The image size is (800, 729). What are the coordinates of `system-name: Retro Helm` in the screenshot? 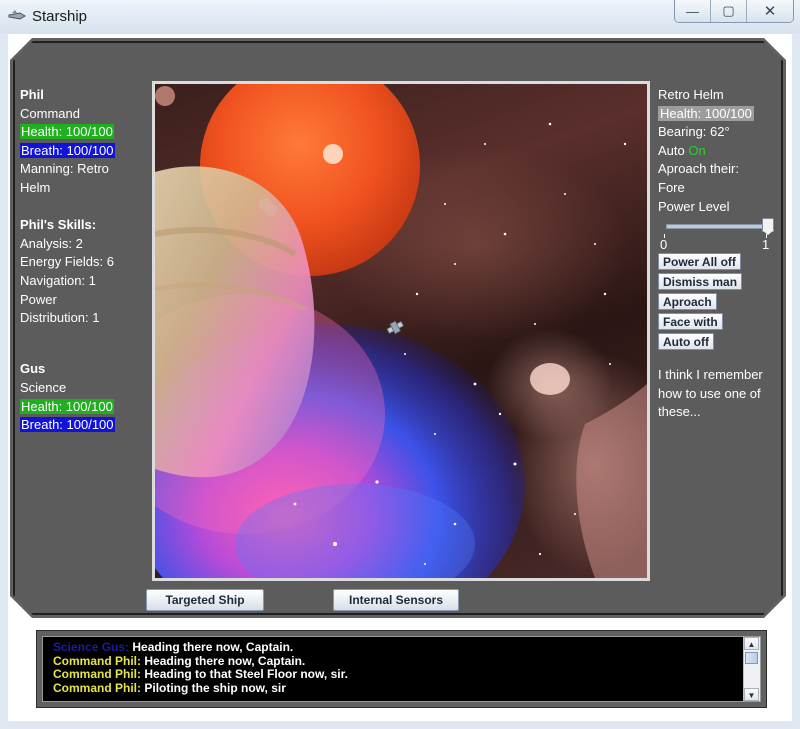 It's located at (691, 94).